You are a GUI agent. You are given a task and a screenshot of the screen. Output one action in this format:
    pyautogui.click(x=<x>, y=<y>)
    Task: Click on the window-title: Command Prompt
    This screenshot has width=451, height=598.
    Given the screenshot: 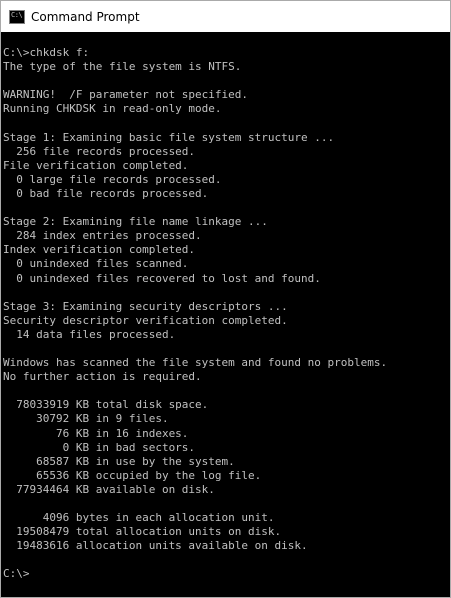 What is the action you would take?
    pyautogui.click(x=85, y=16)
    